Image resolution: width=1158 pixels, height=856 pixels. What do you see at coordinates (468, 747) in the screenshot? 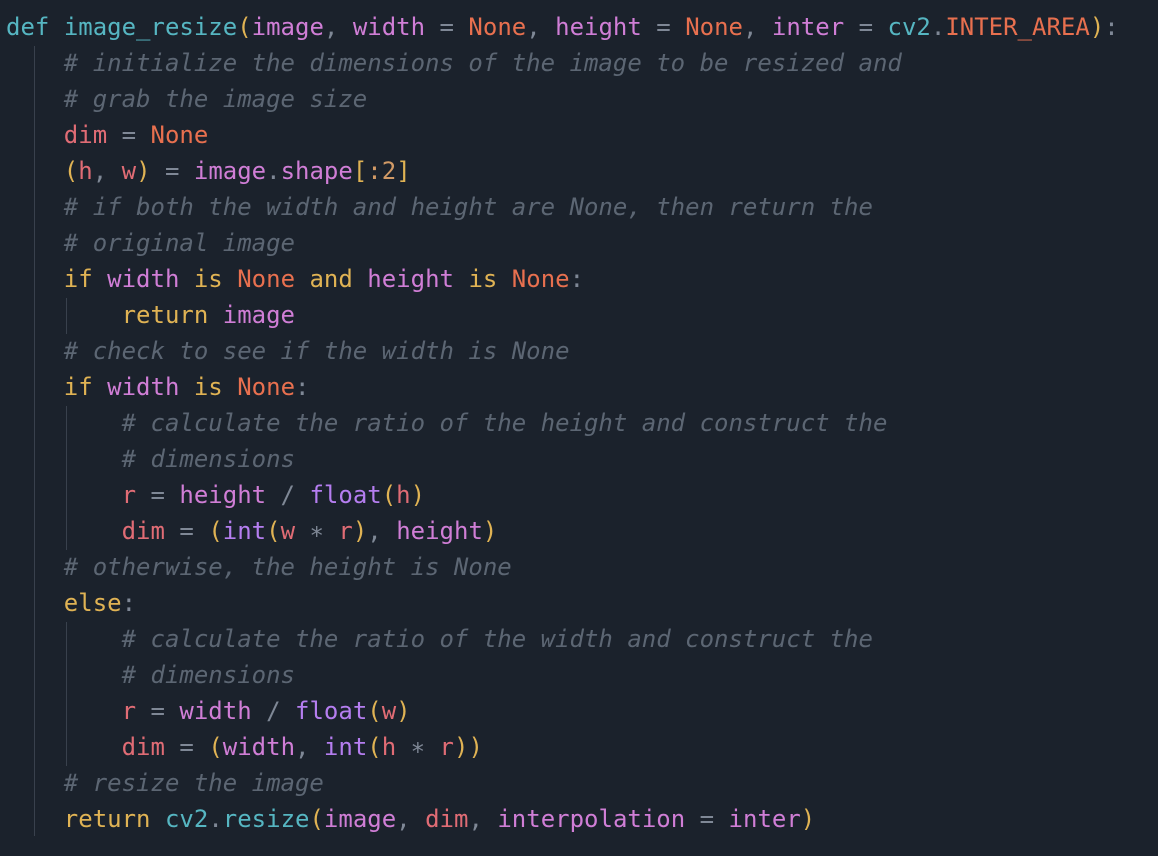
I see `code-token: ))` at bounding box center [468, 747].